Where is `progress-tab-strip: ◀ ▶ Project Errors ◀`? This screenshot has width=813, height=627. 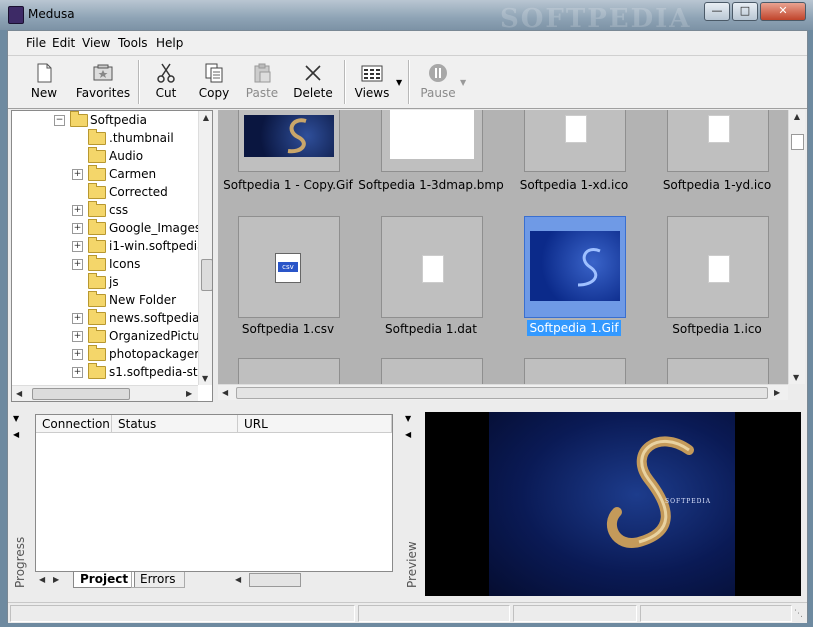 progress-tab-strip: ◀ ▶ Project Errors ◀ is located at coordinates (213, 580).